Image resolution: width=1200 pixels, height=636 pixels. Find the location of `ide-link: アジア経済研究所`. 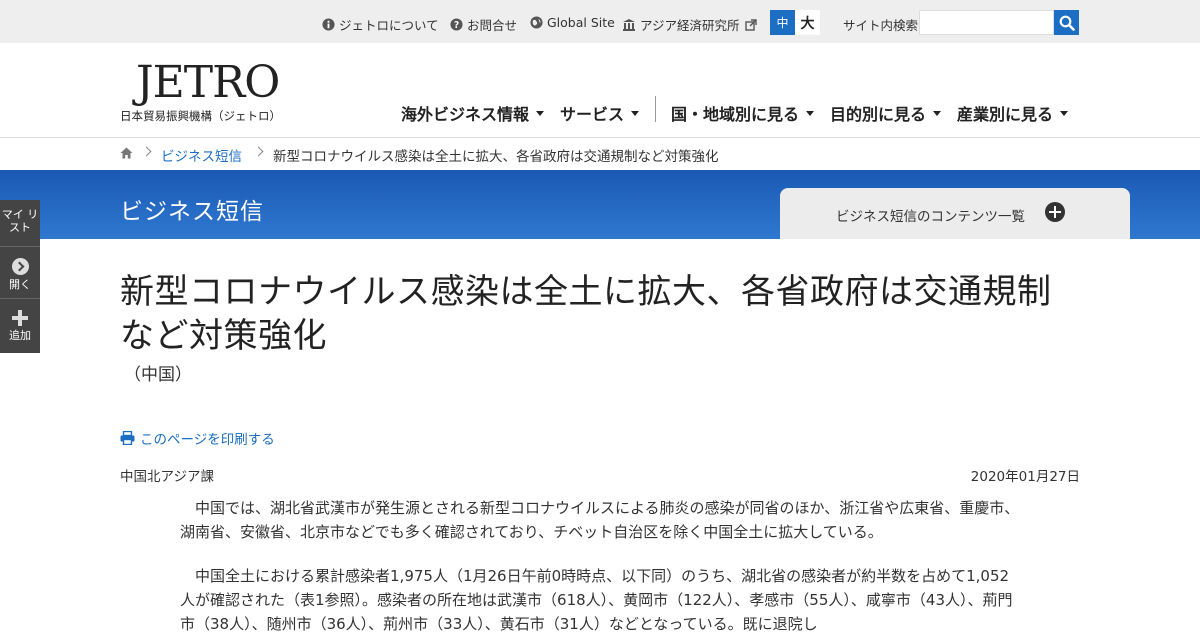

ide-link: アジア経済研究所 is located at coordinates (690, 24).